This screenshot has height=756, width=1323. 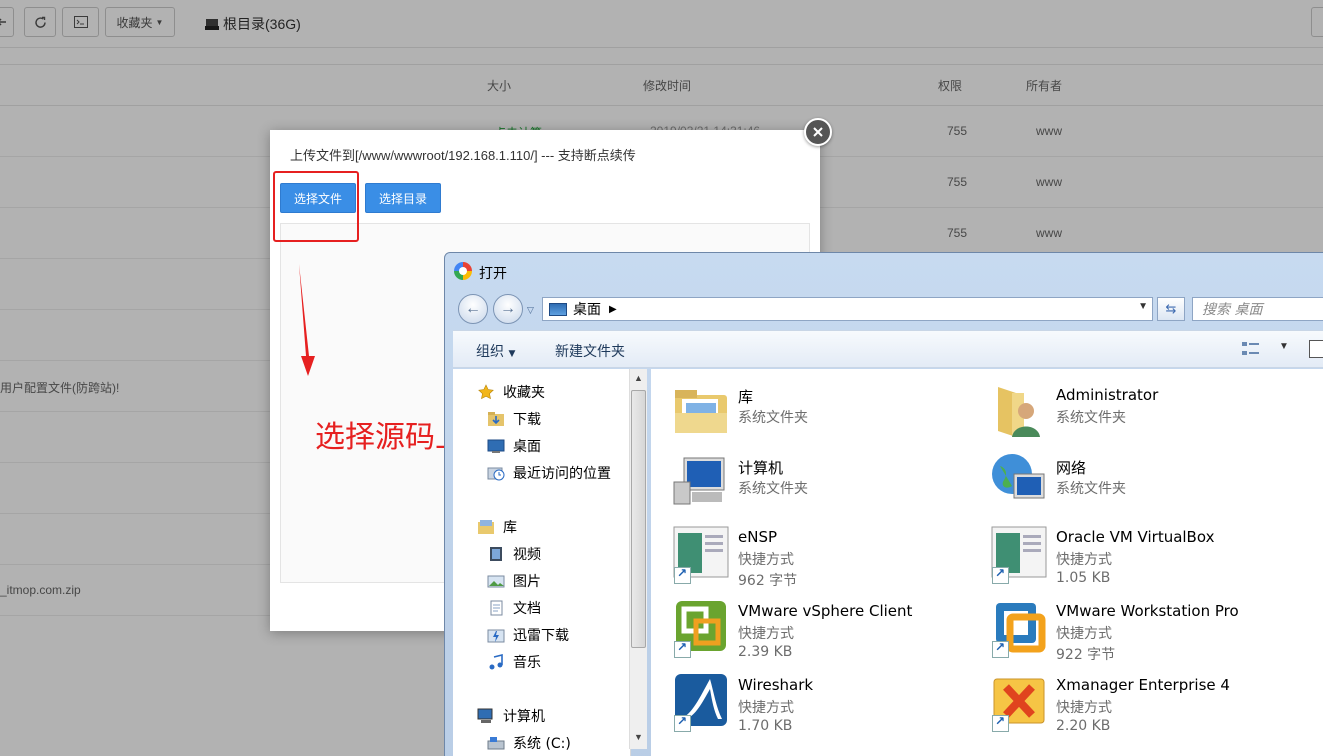 What do you see at coordinates (496, 474) in the screenshot?
I see `recent-places-icon` at bounding box center [496, 474].